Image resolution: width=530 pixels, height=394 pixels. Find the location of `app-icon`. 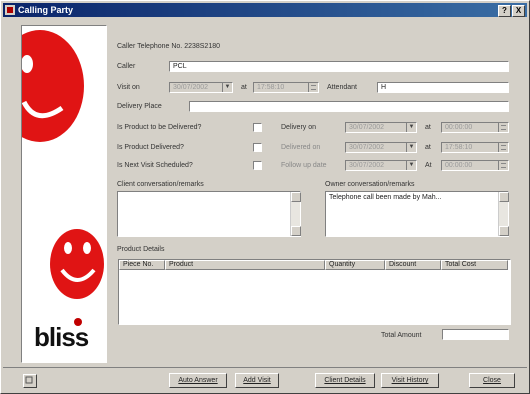

app-icon is located at coordinates (10, 10).